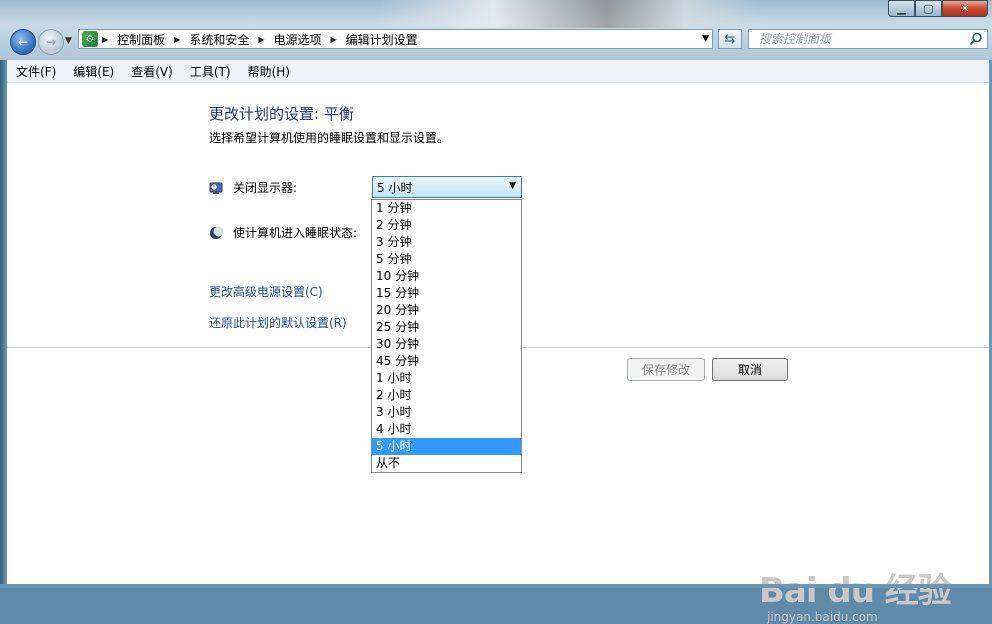 This screenshot has height=624, width=992. Describe the element at coordinates (446, 310) in the screenshot. I see `dropdown-option: 20 分钟` at that location.